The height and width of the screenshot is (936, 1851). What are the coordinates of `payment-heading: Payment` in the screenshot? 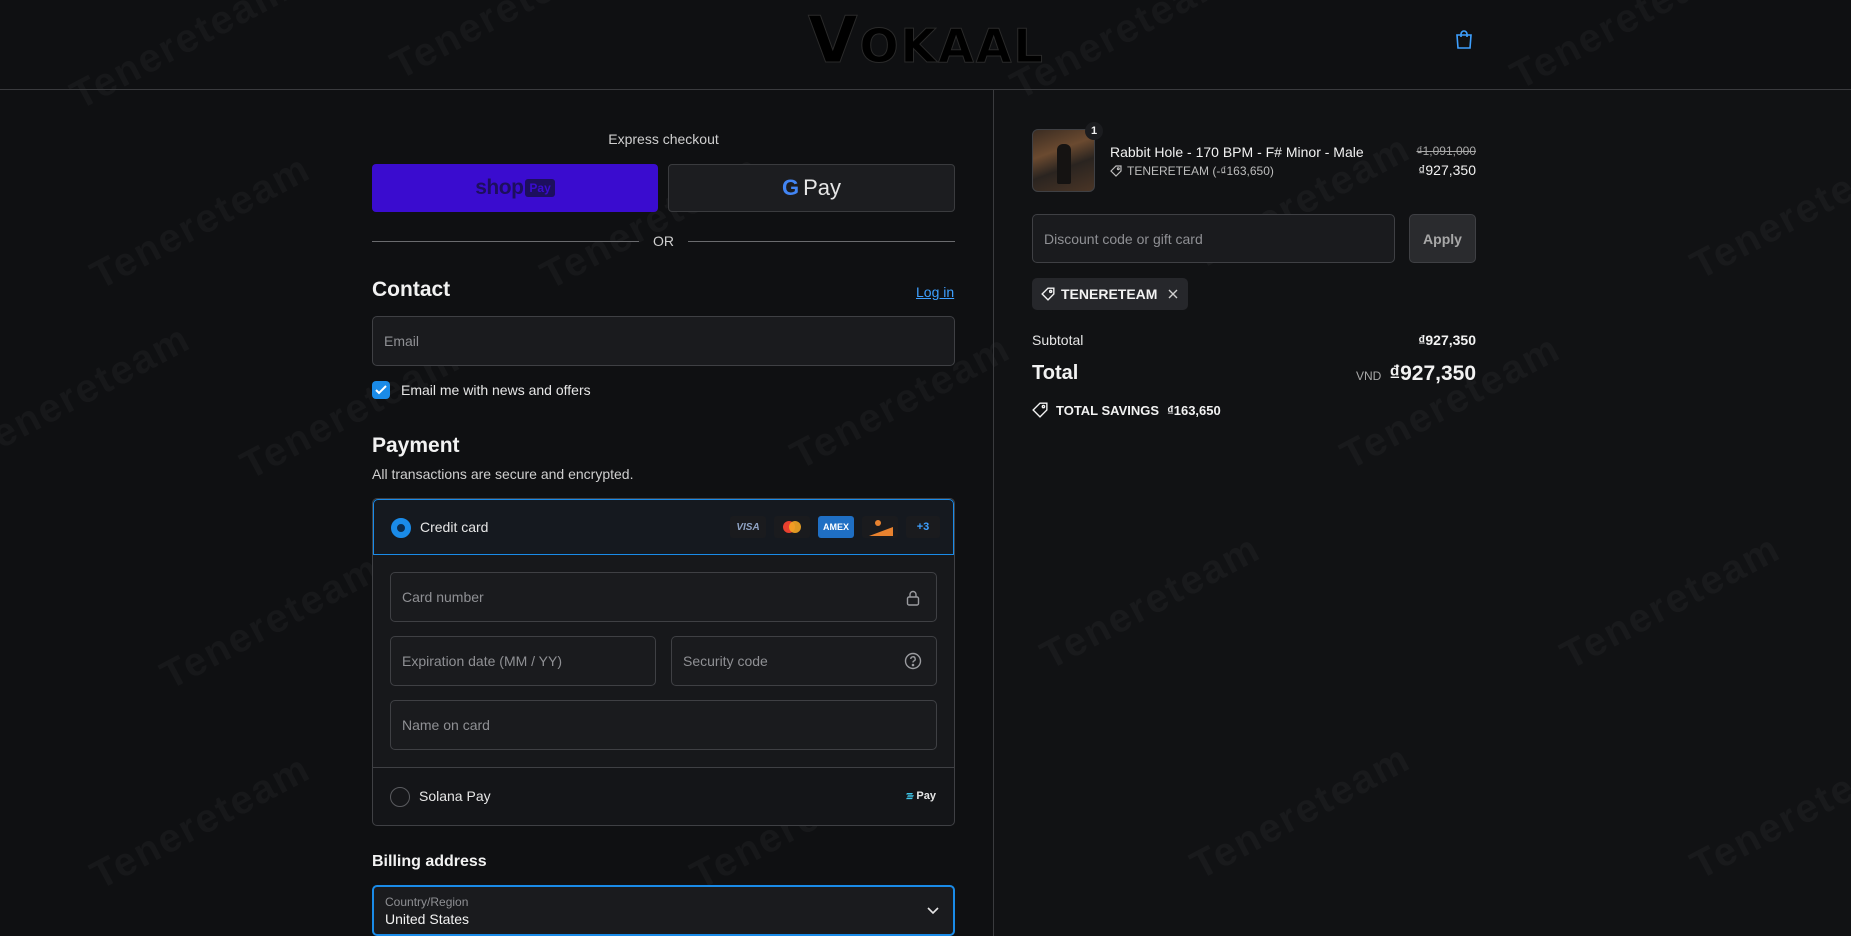 It's located at (416, 445).